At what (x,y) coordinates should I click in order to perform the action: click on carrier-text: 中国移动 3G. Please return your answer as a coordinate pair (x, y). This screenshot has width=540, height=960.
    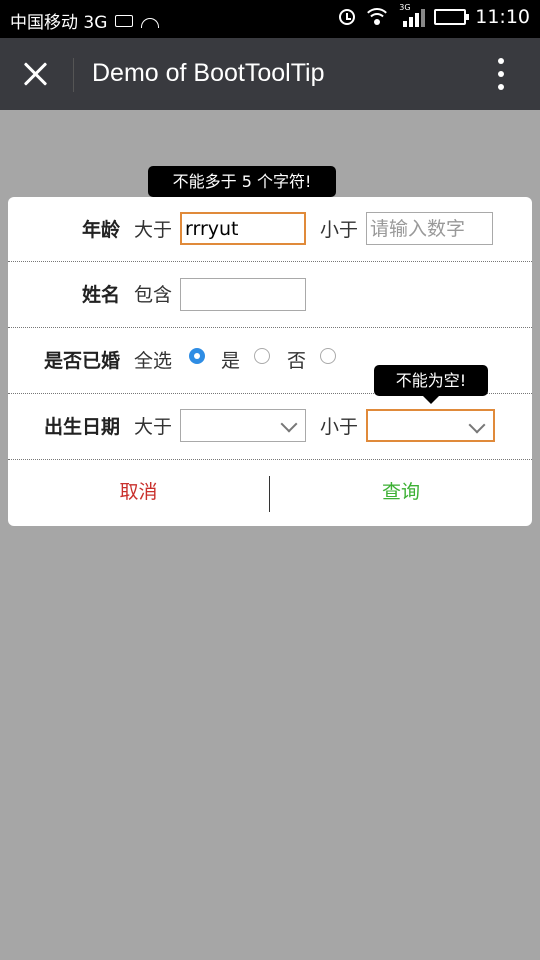
    Looking at the image, I should click on (59, 23).